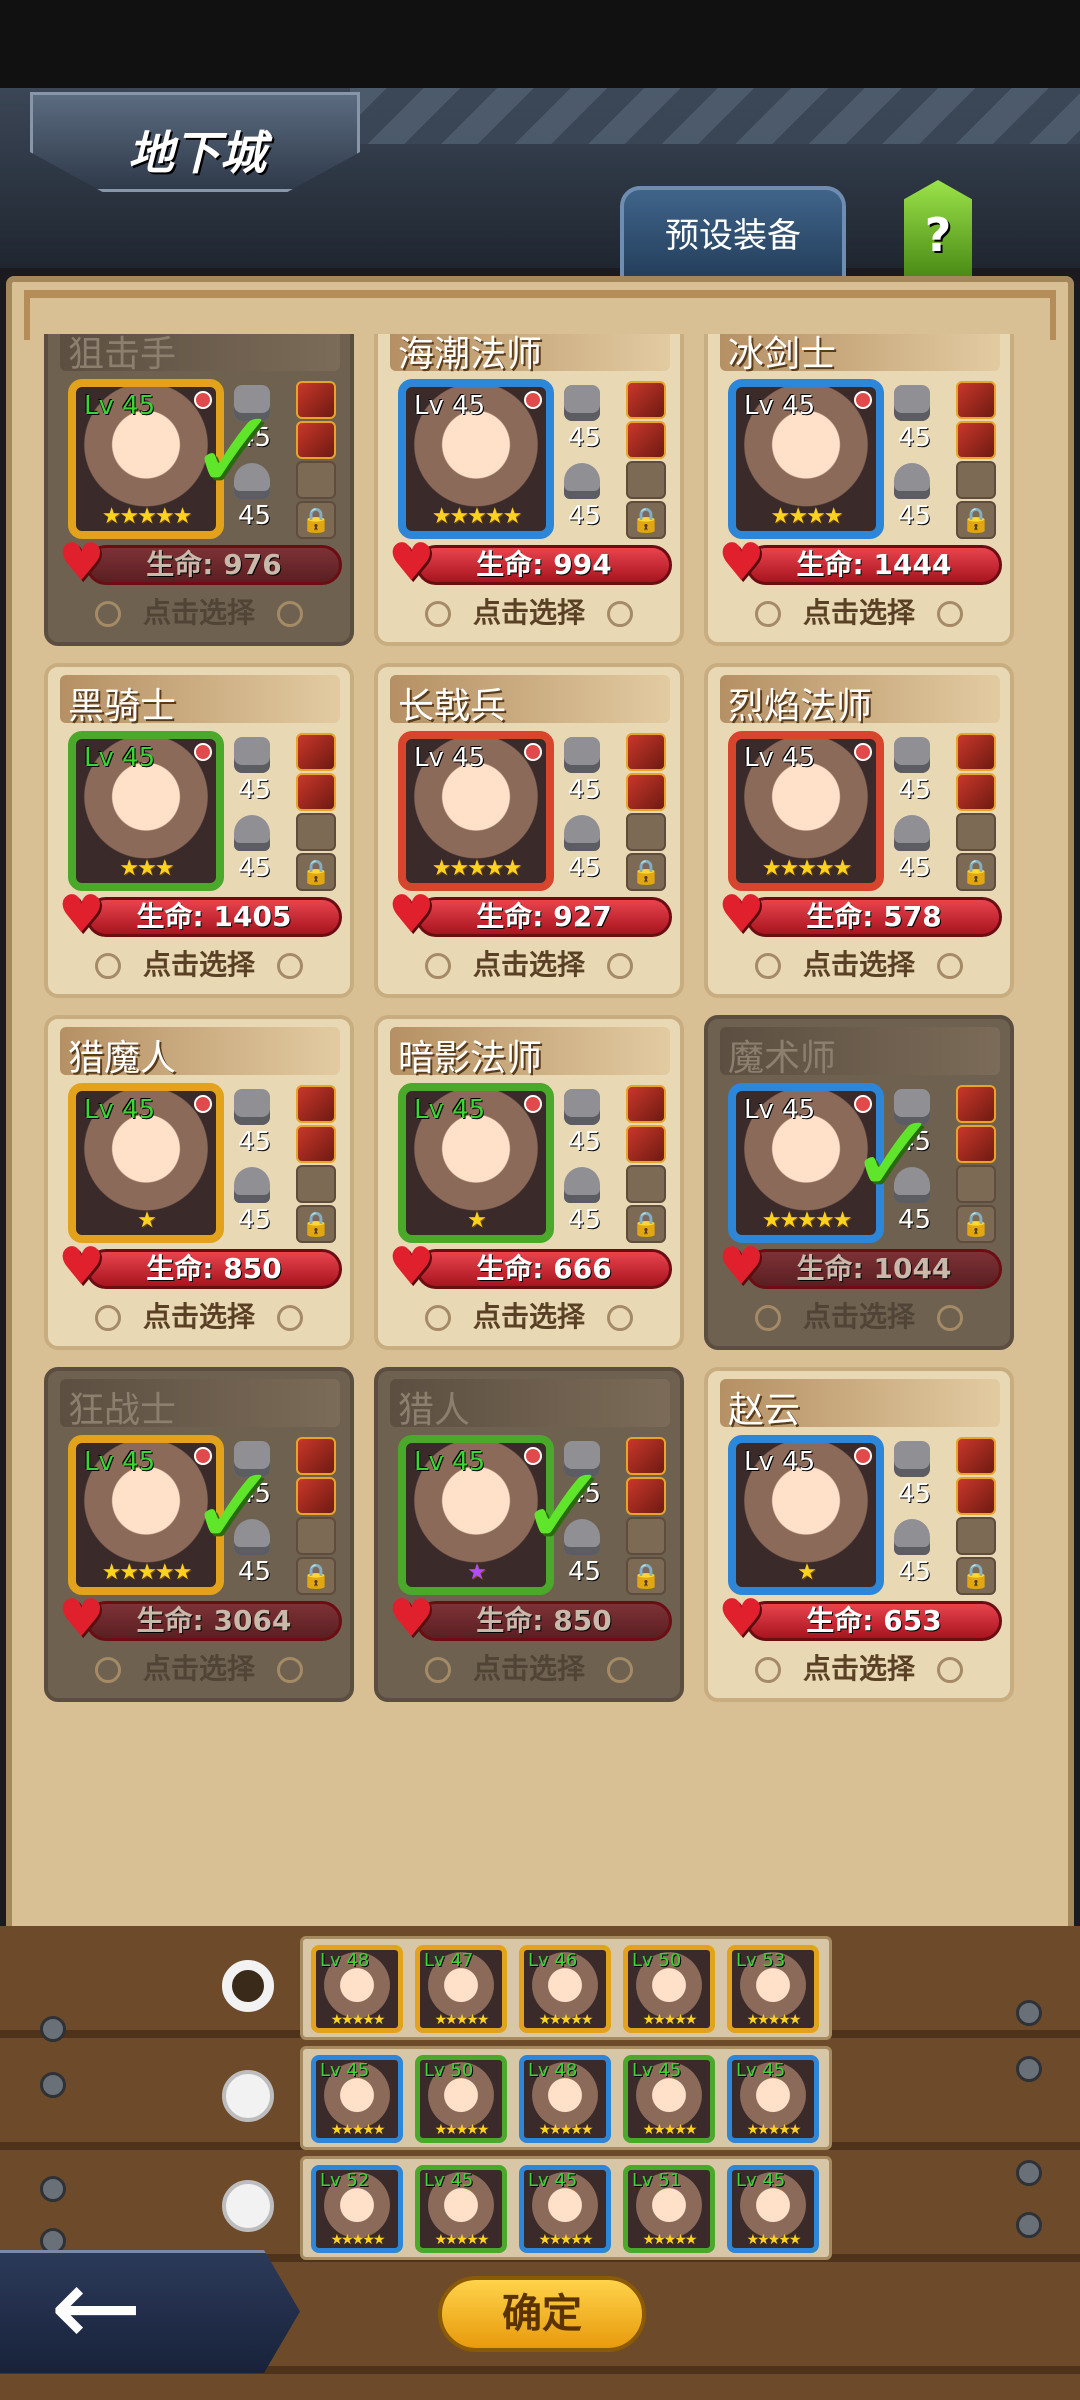 The image size is (1080, 2400). Describe the element at coordinates (214, 917) in the screenshot. I see `hp-bar: 生命: 1405` at that location.